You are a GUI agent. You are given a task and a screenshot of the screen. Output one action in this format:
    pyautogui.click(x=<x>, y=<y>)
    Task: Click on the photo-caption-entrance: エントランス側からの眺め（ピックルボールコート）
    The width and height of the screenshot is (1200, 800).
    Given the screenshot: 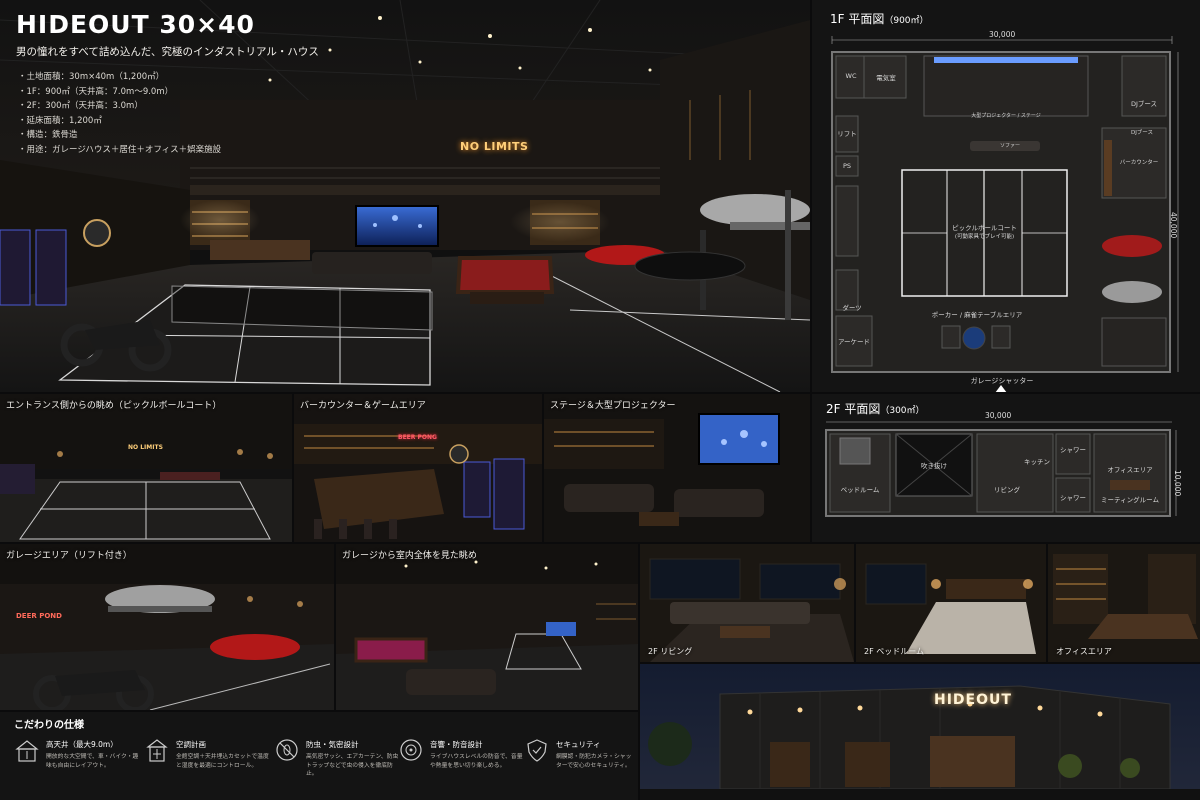 What is the action you would take?
    pyautogui.click(x=114, y=406)
    